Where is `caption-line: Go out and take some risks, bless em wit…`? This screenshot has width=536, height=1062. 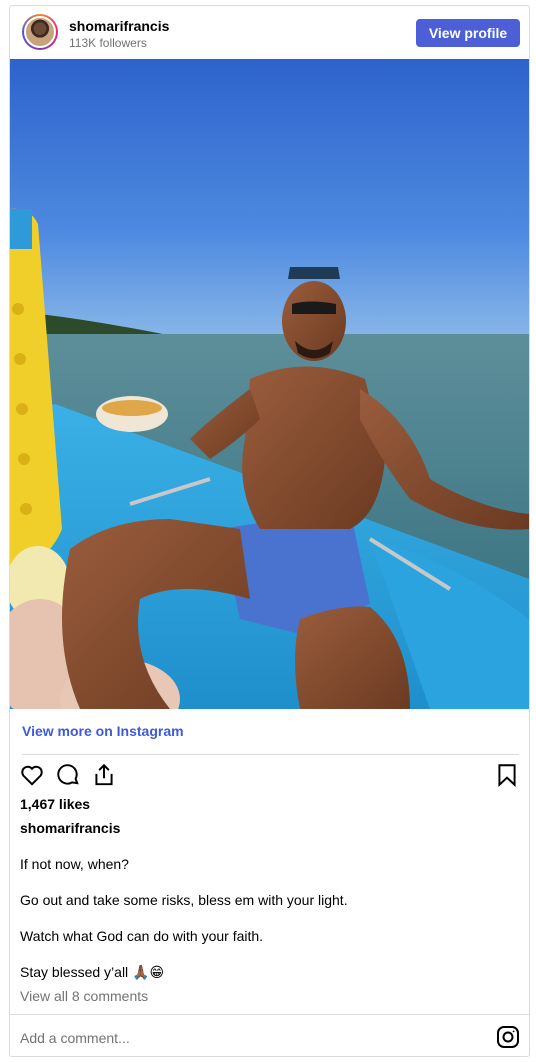
caption-line: Go out and take some risks, bless em wit… is located at coordinates (184, 900).